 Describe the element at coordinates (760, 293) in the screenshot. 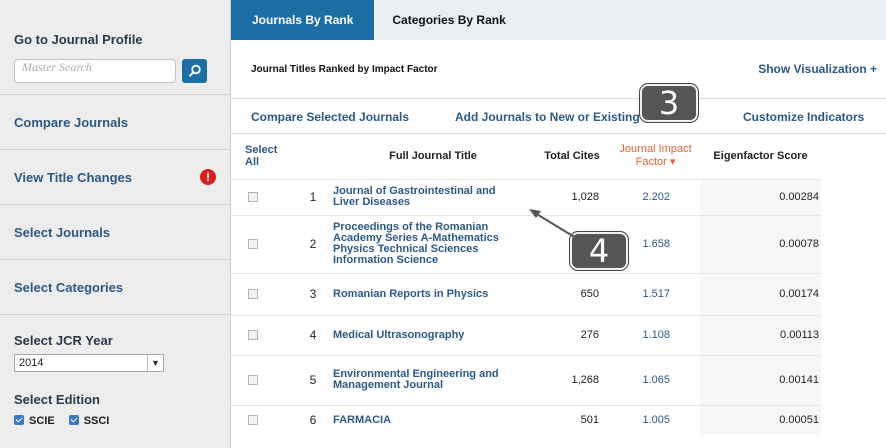

I see `eigenfactor-cell: 0.00174` at that location.